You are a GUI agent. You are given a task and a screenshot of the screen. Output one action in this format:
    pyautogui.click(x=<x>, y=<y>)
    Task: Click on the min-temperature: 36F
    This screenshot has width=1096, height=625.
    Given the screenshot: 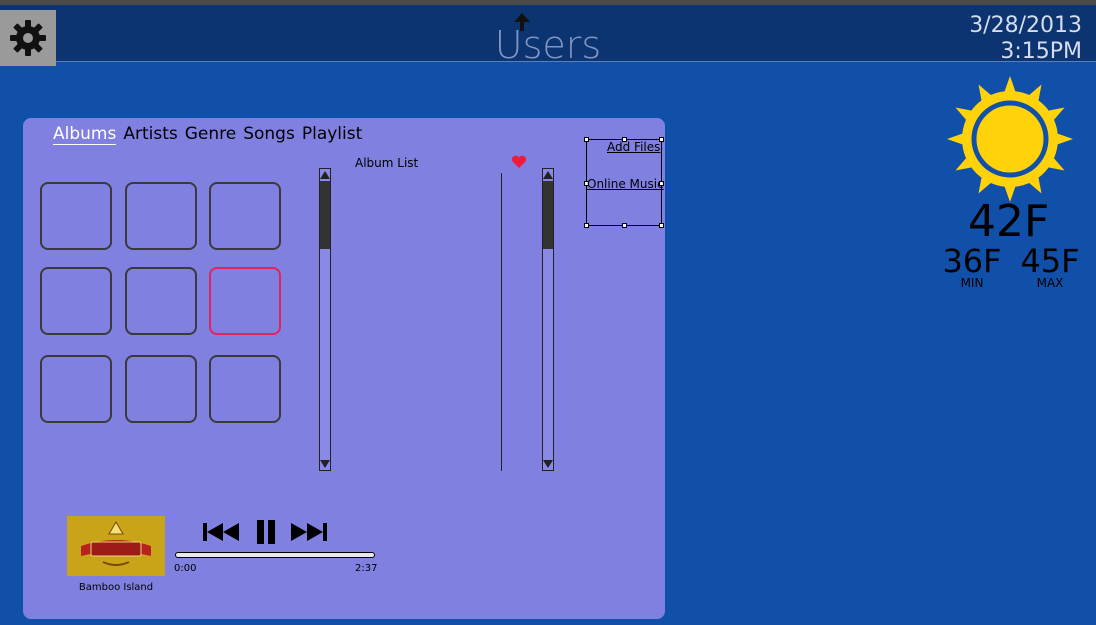 What is the action you would take?
    pyautogui.click(x=972, y=261)
    